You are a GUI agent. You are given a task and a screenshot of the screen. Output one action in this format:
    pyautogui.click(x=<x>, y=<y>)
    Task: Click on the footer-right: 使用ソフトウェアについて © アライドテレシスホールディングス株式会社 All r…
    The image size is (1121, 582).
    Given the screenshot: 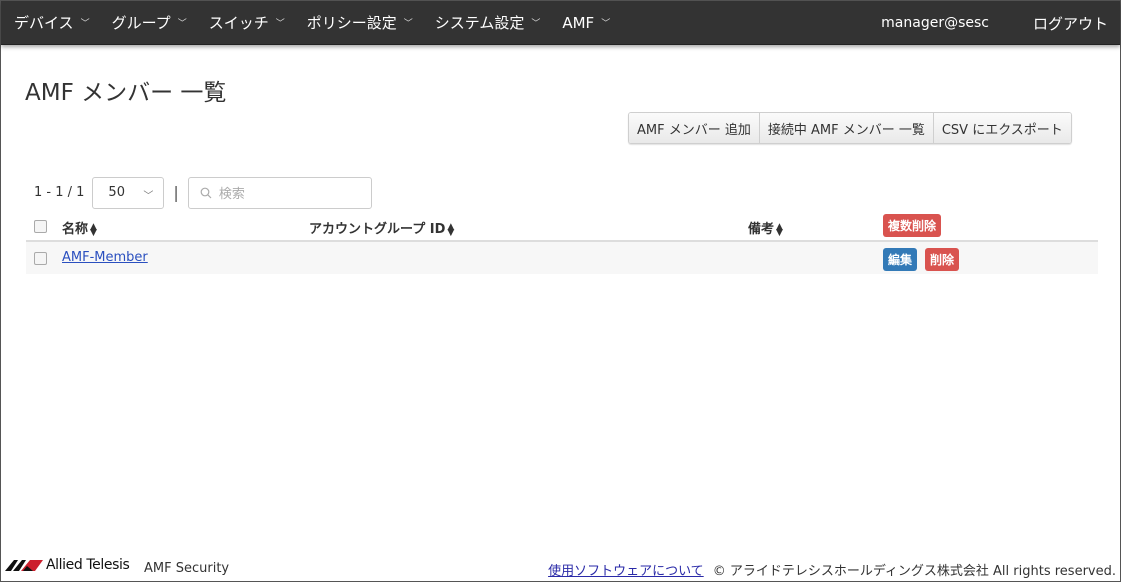 What is the action you would take?
    pyautogui.click(x=832, y=569)
    